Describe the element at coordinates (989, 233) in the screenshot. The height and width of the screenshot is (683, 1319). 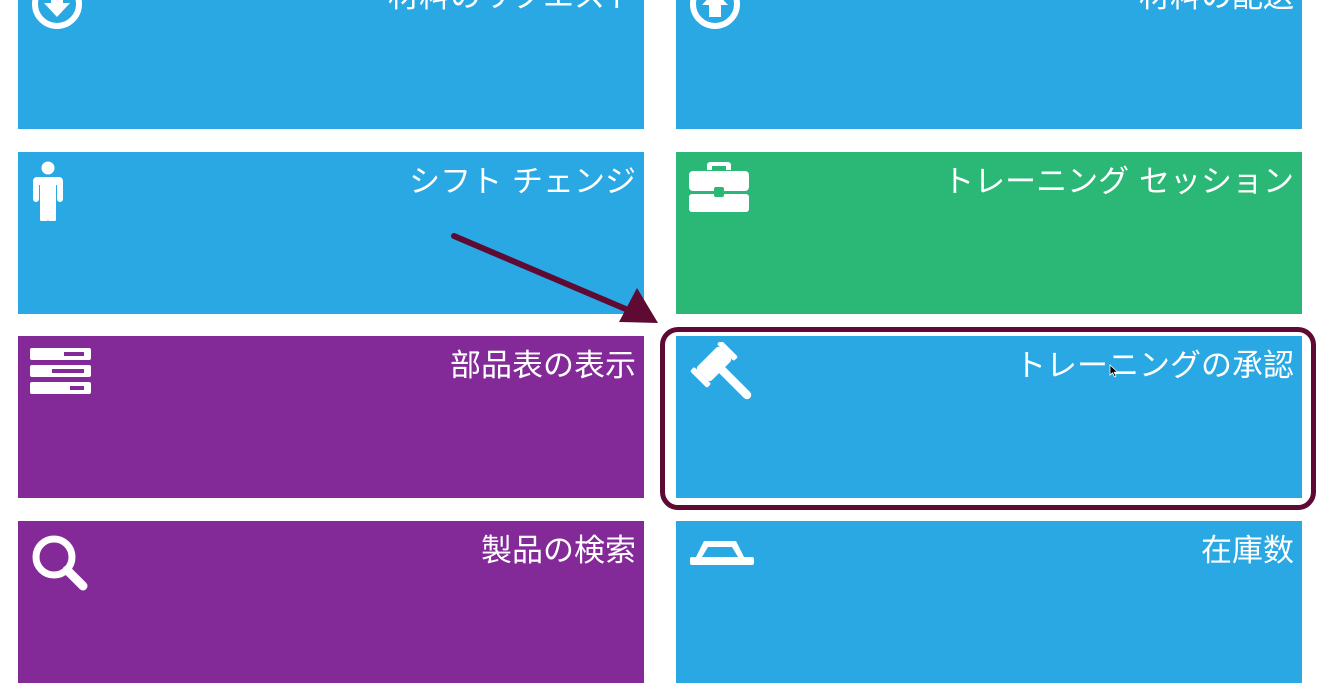
I see `tile-training-session: トレーニング セッション` at that location.